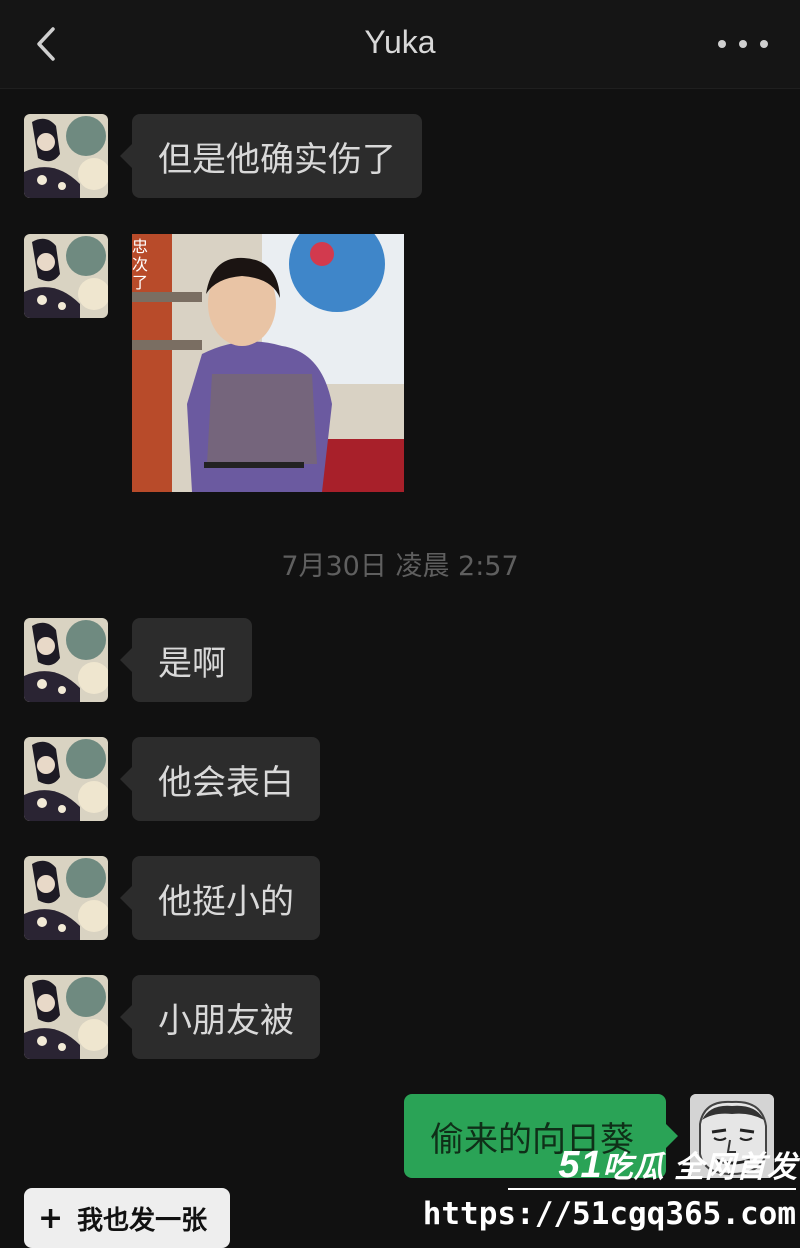 The height and width of the screenshot is (1248, 800). I want to click on share-image-button: + 我也发一张, so click(127, 1218).